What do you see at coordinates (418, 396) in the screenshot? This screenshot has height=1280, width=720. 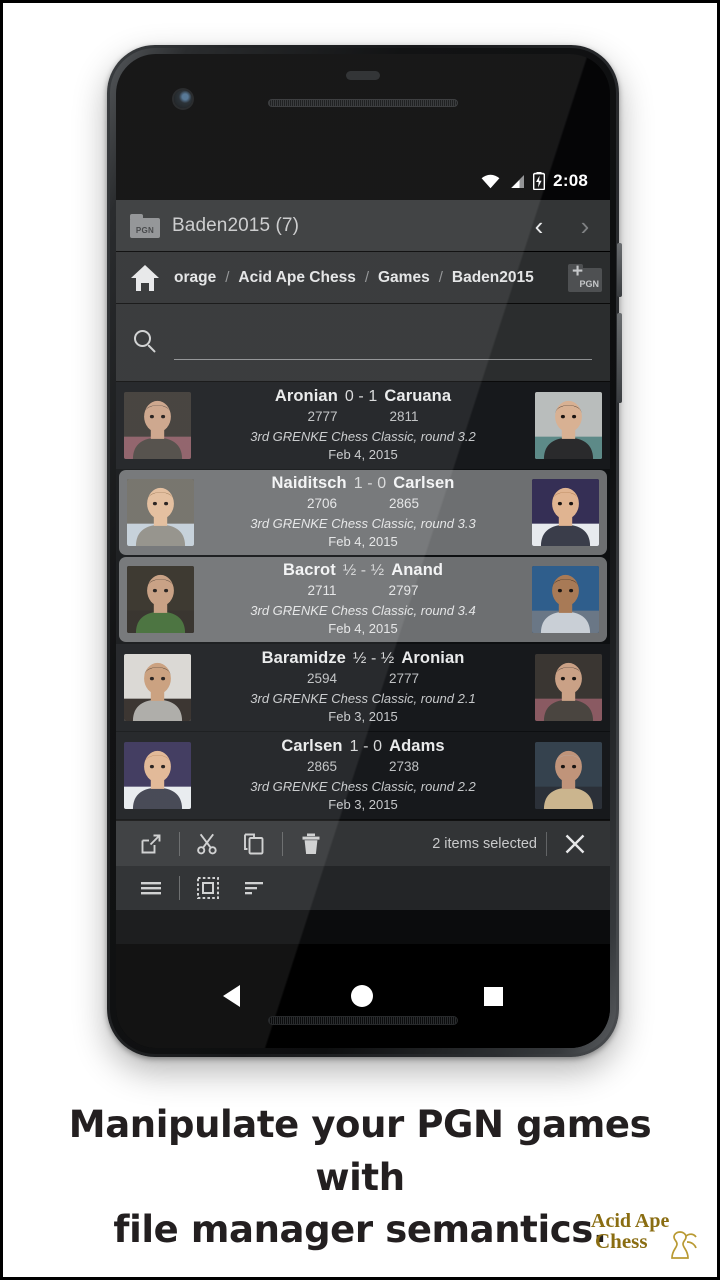 I see `black-player-name: Caruana` at bounding box center [418, 396].